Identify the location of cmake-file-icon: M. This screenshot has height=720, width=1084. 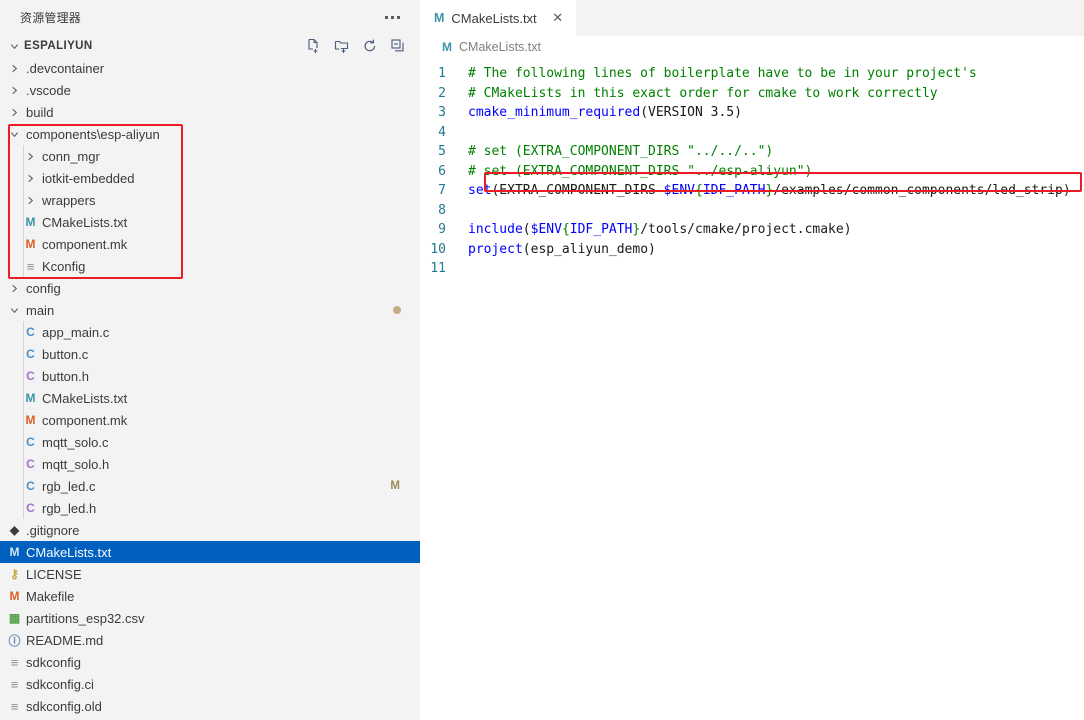
(439, 18).